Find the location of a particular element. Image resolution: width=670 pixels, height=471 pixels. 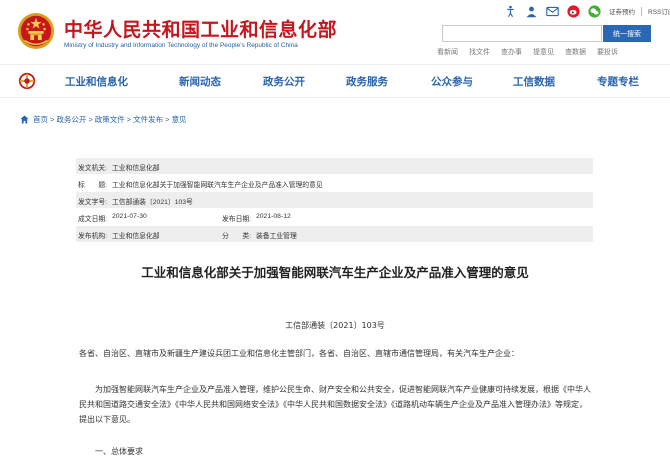

mail-icon is located at coordinates (552, 11).